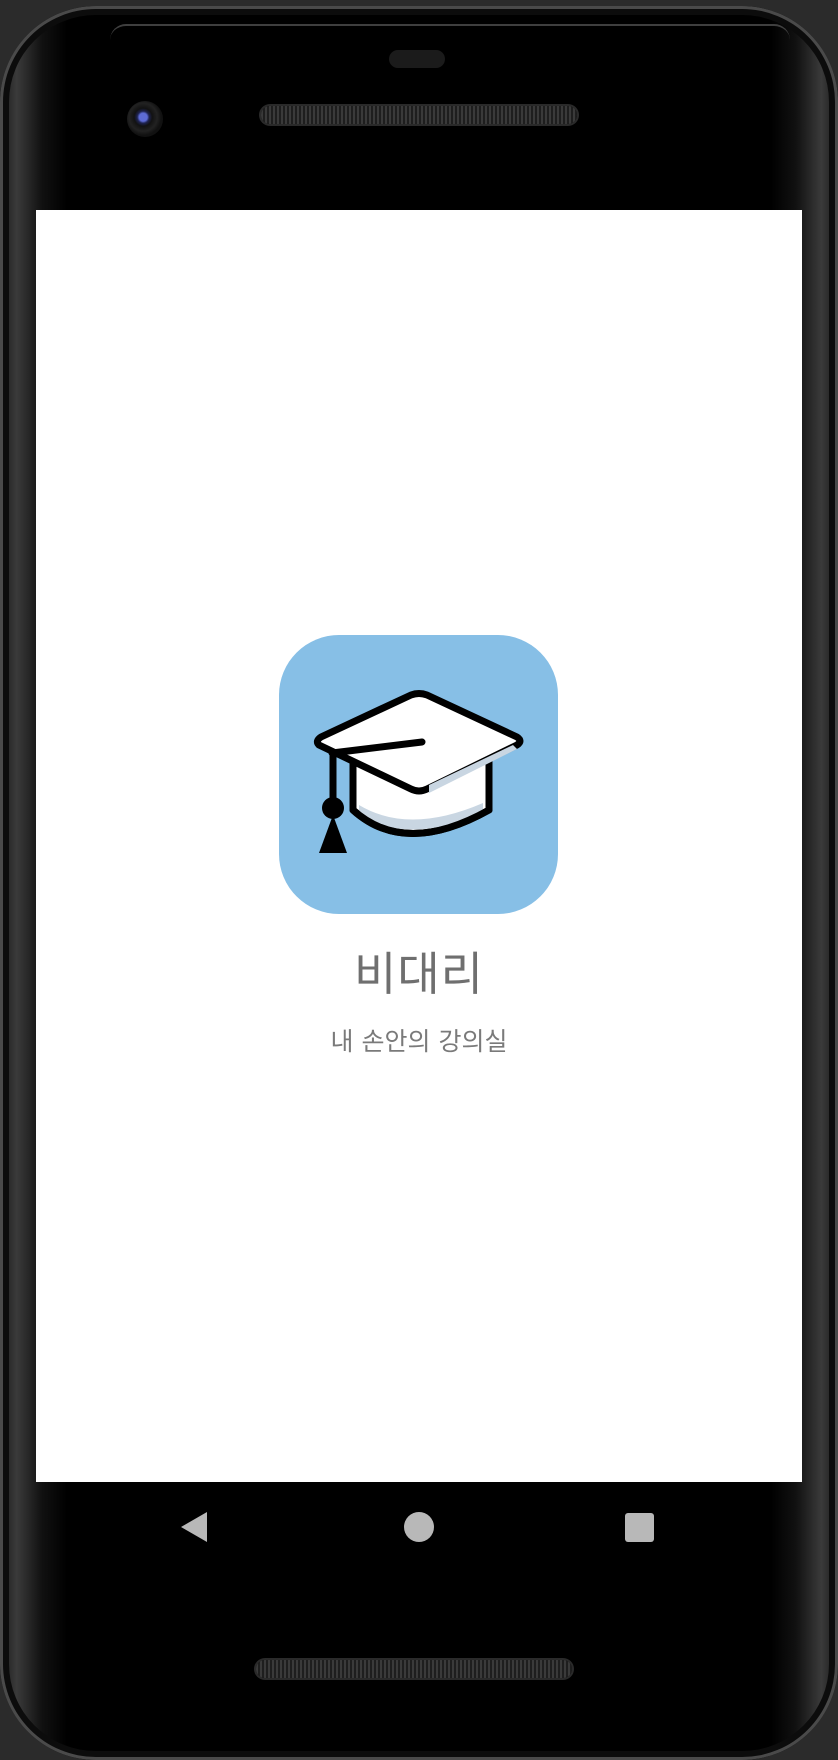 The image size is (838, 1760). I want to click on system-navigation-bar, so click(419, 1527).